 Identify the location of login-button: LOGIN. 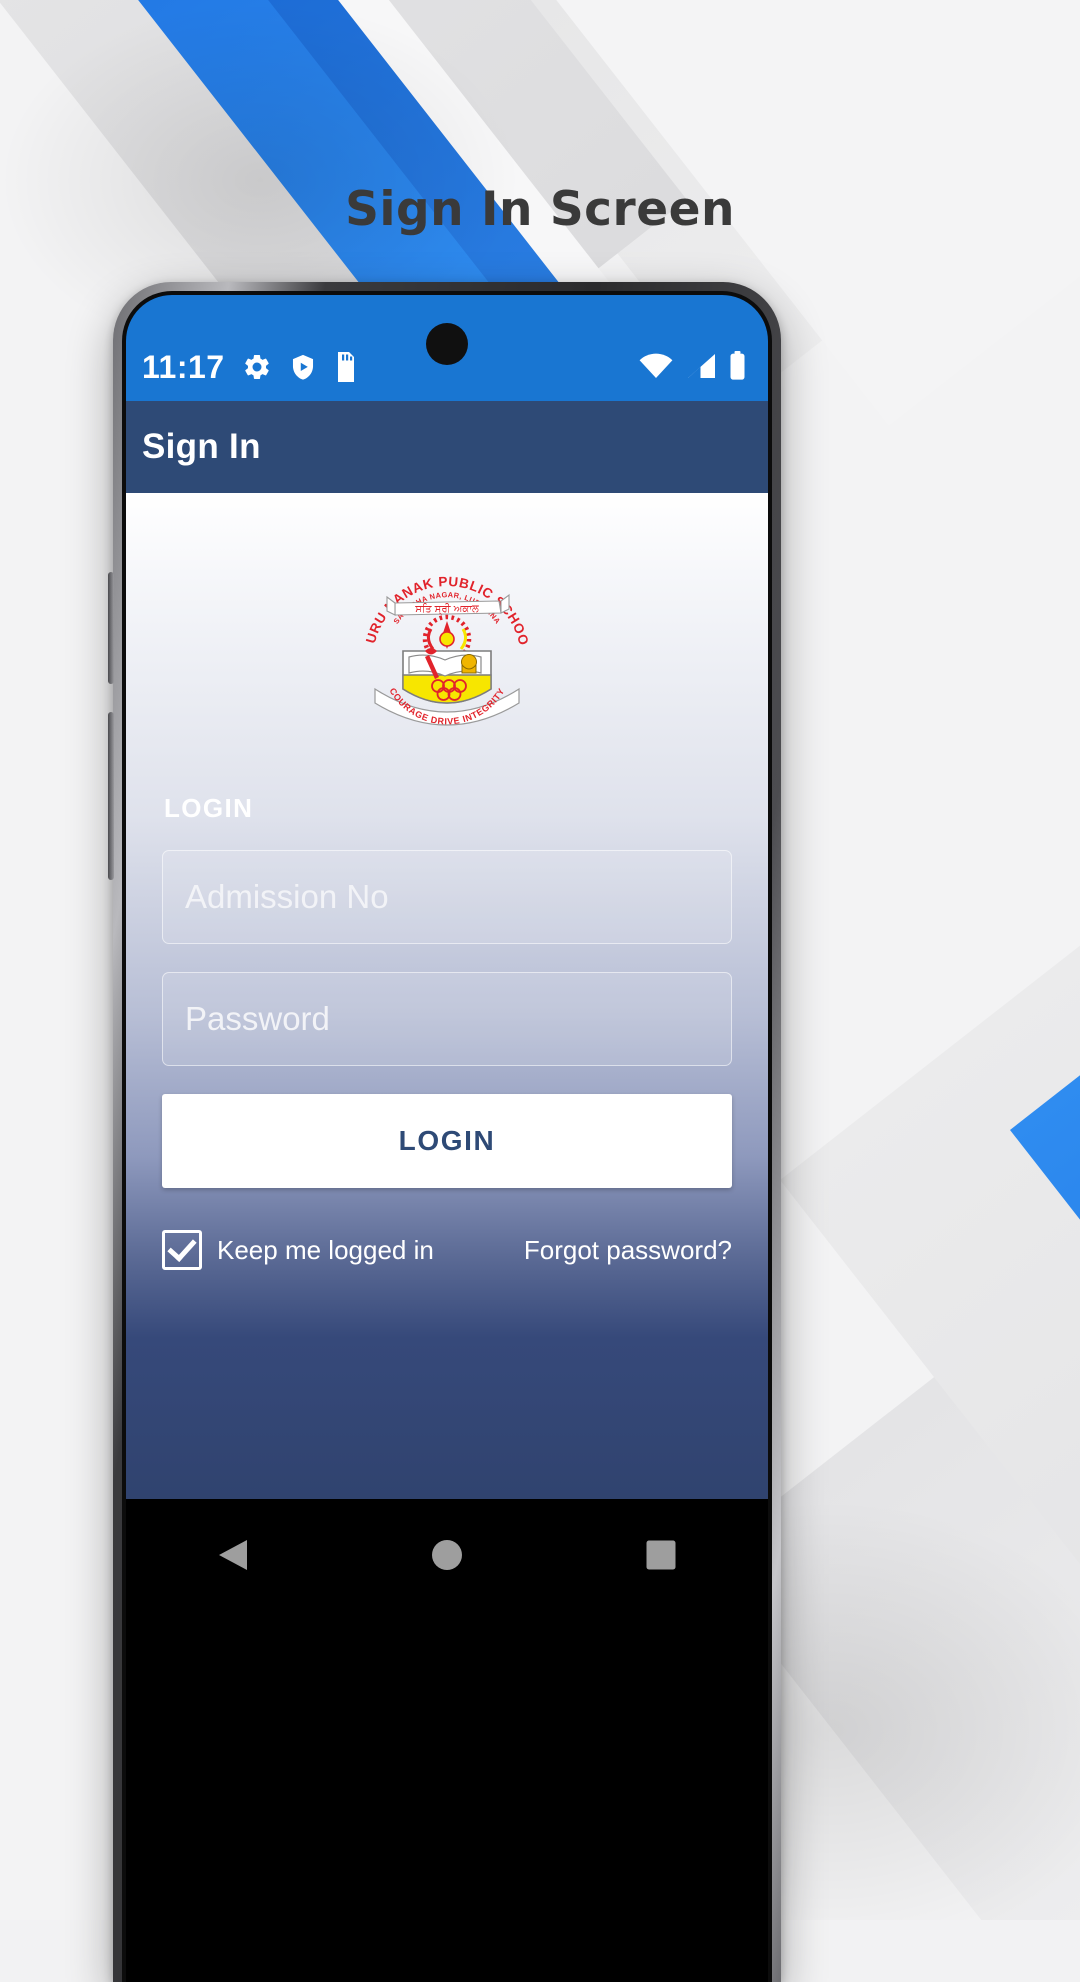
(447, 1141).